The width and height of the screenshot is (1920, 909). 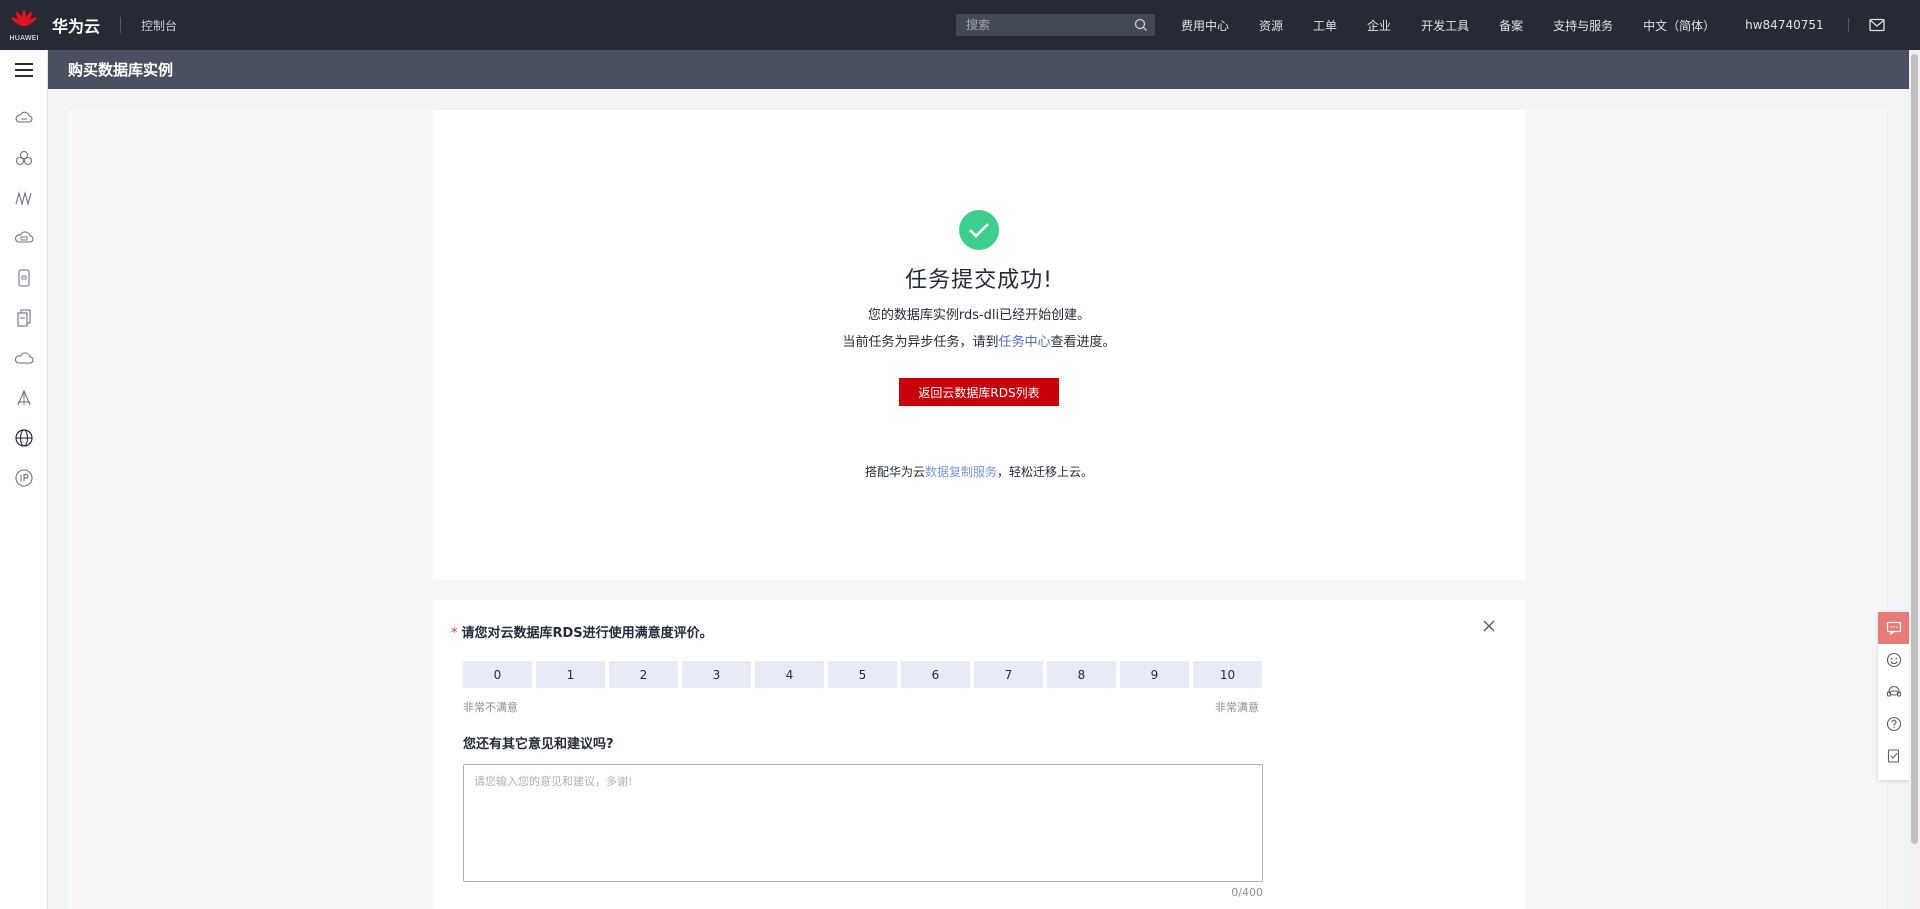 I want to click on score-option: 6, so click(x=935, y=674).